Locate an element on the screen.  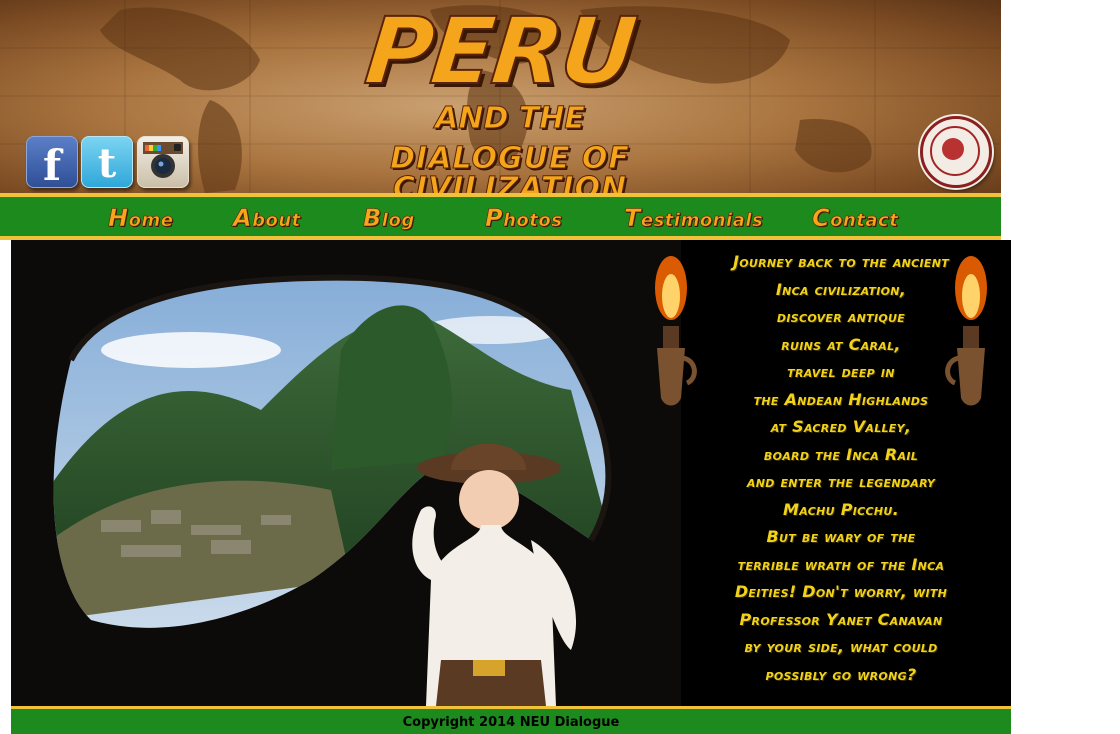
nav-testimonials: Testimonials is located at coordinates (693, 218).